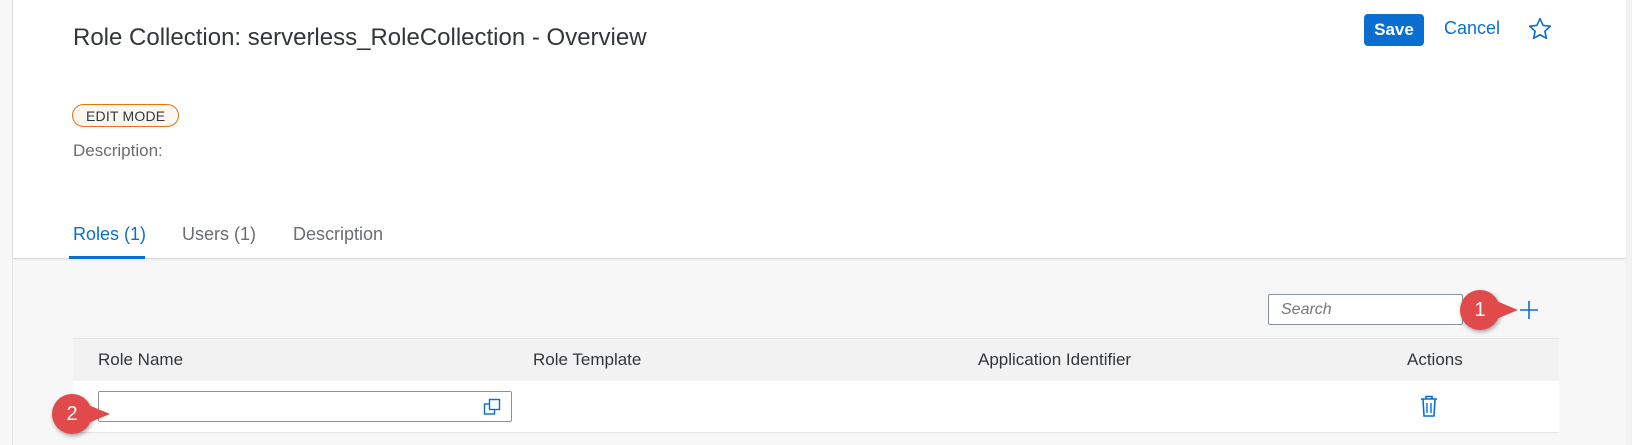  I want to click on tab-roles: Roles (1), so click(109, 234).